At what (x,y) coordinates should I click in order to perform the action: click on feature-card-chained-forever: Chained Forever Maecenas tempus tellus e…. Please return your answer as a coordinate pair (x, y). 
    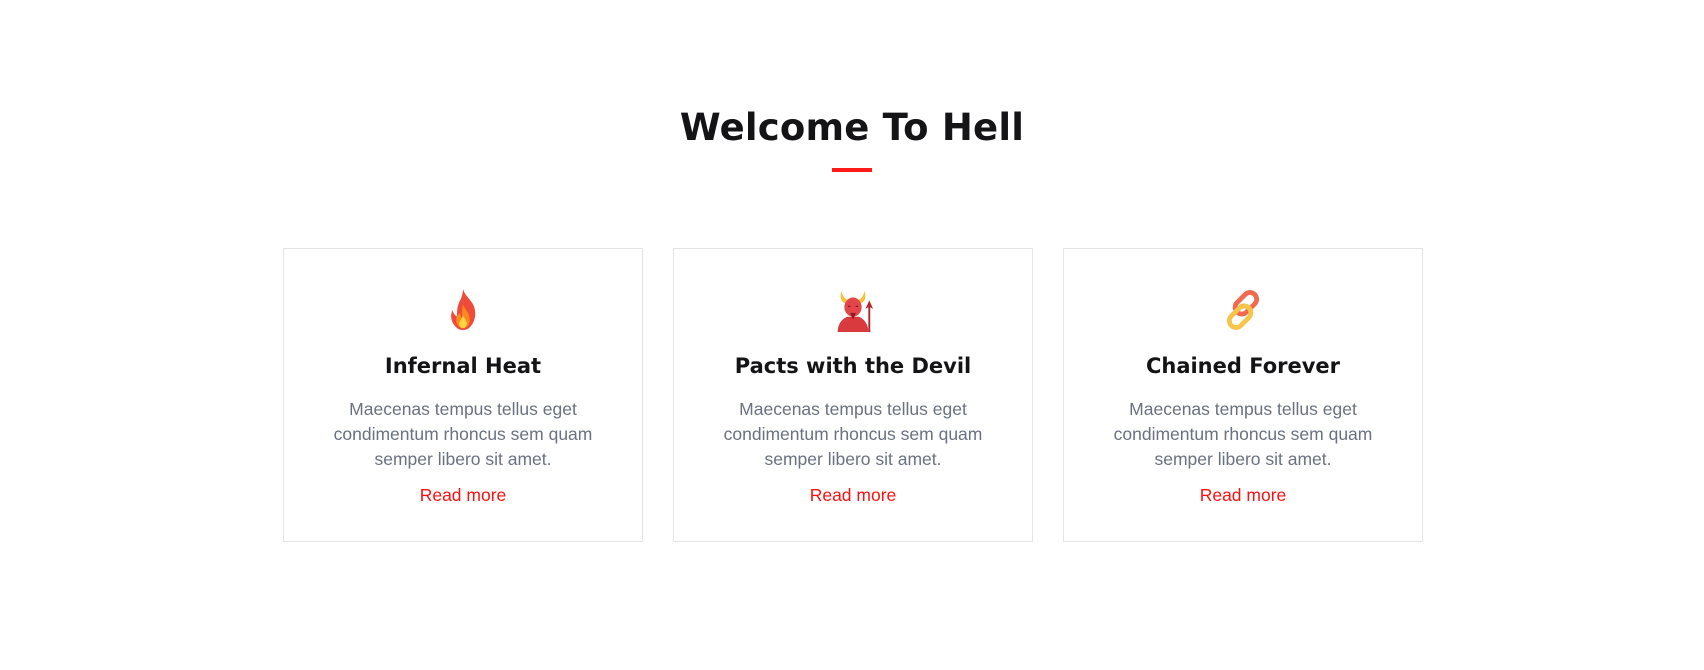
    Looking at the image, I should click on (1243, 395).